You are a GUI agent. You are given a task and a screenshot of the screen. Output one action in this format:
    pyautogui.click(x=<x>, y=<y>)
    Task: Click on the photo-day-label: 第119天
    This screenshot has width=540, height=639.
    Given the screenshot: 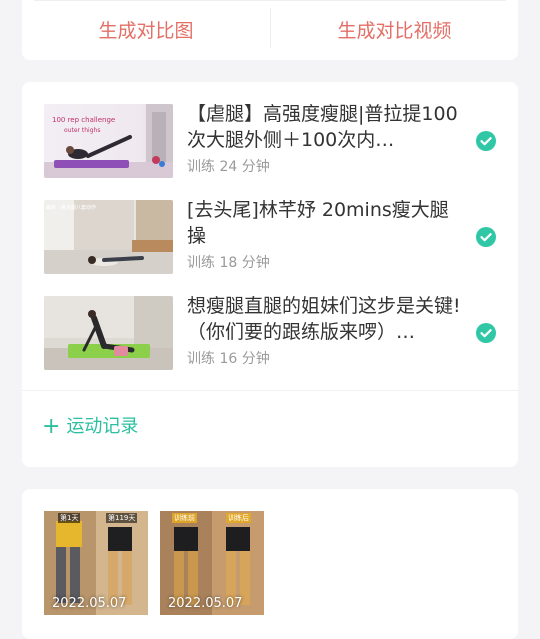 What is the action you would take?
    pyautogui.click(x=122, y=518)
    